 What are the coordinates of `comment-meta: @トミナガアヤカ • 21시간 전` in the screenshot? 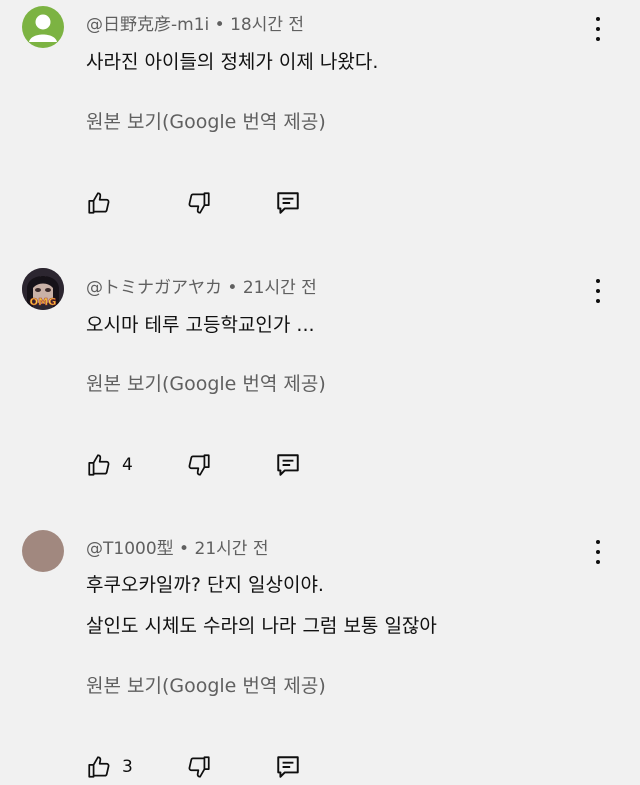 It's located at (201, 285).